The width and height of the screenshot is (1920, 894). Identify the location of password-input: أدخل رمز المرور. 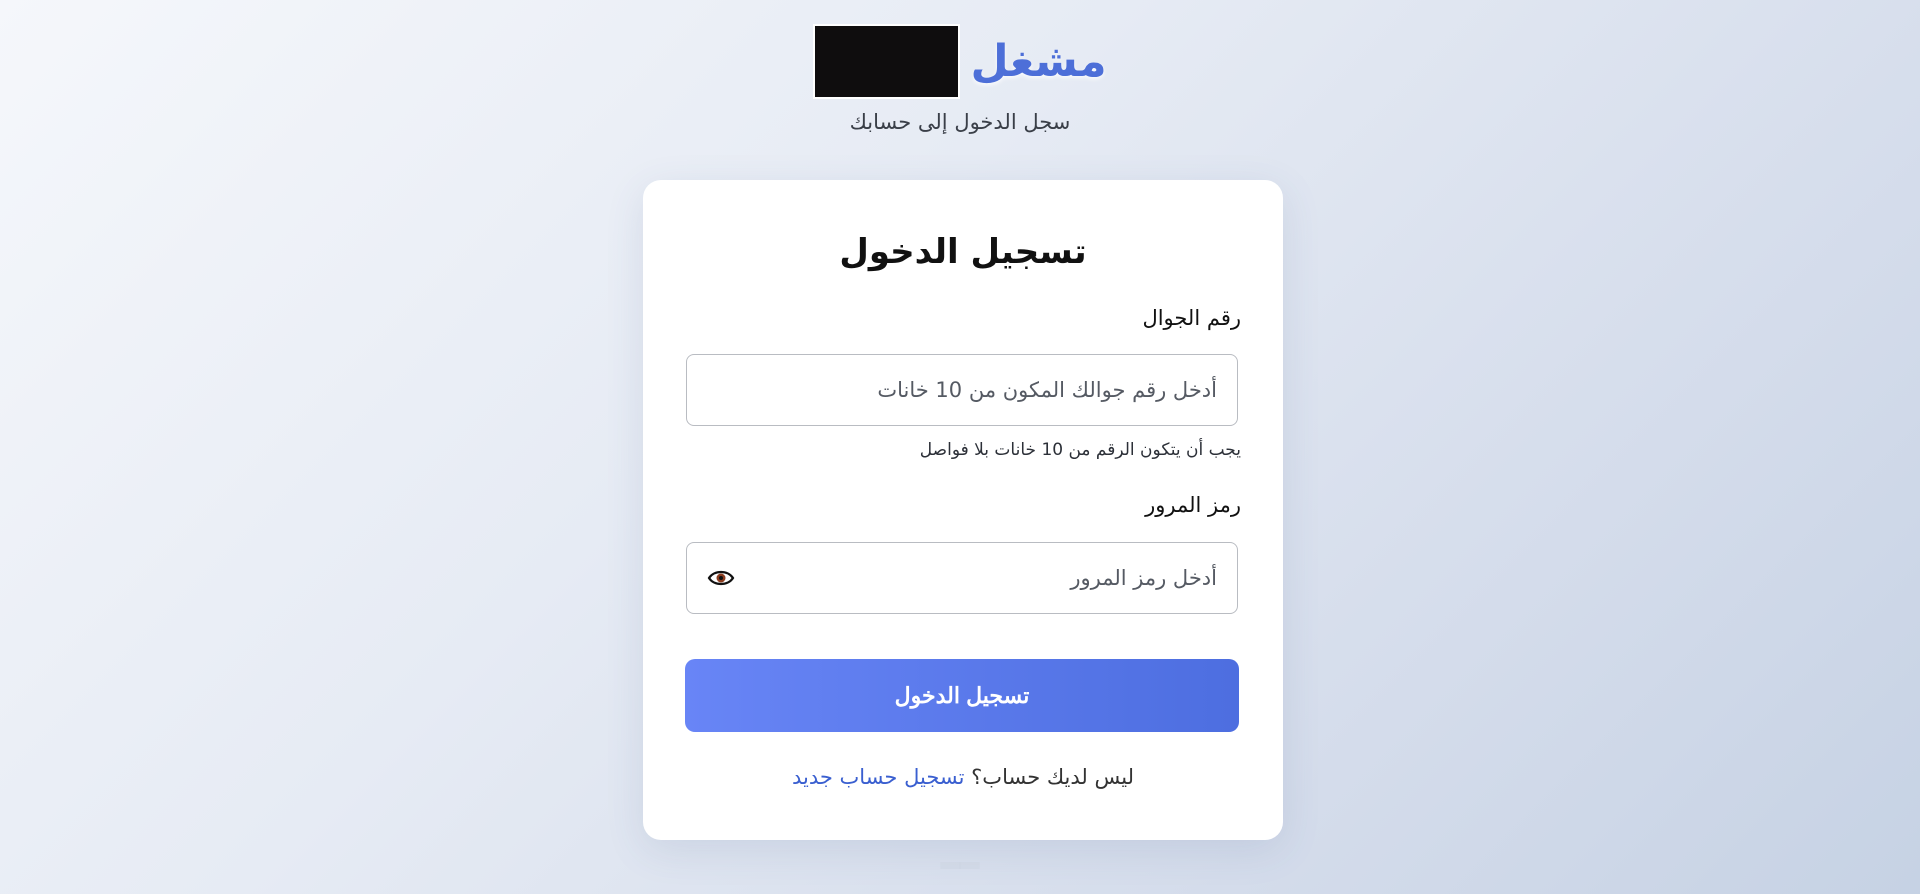
(962, 578).